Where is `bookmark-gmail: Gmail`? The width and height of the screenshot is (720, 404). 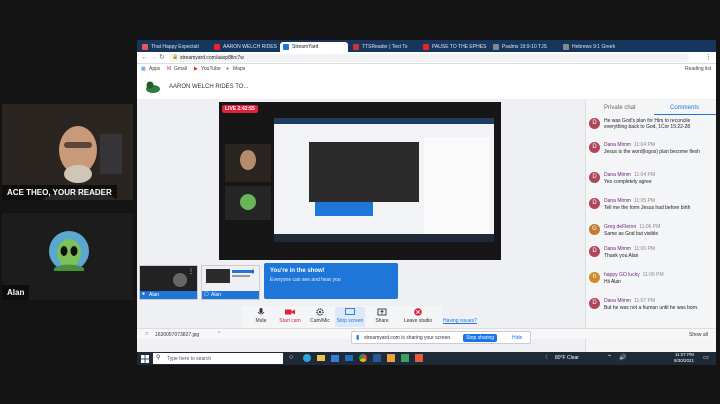 bookmark-gmail: Gmail is located at coordinates (180, 69).